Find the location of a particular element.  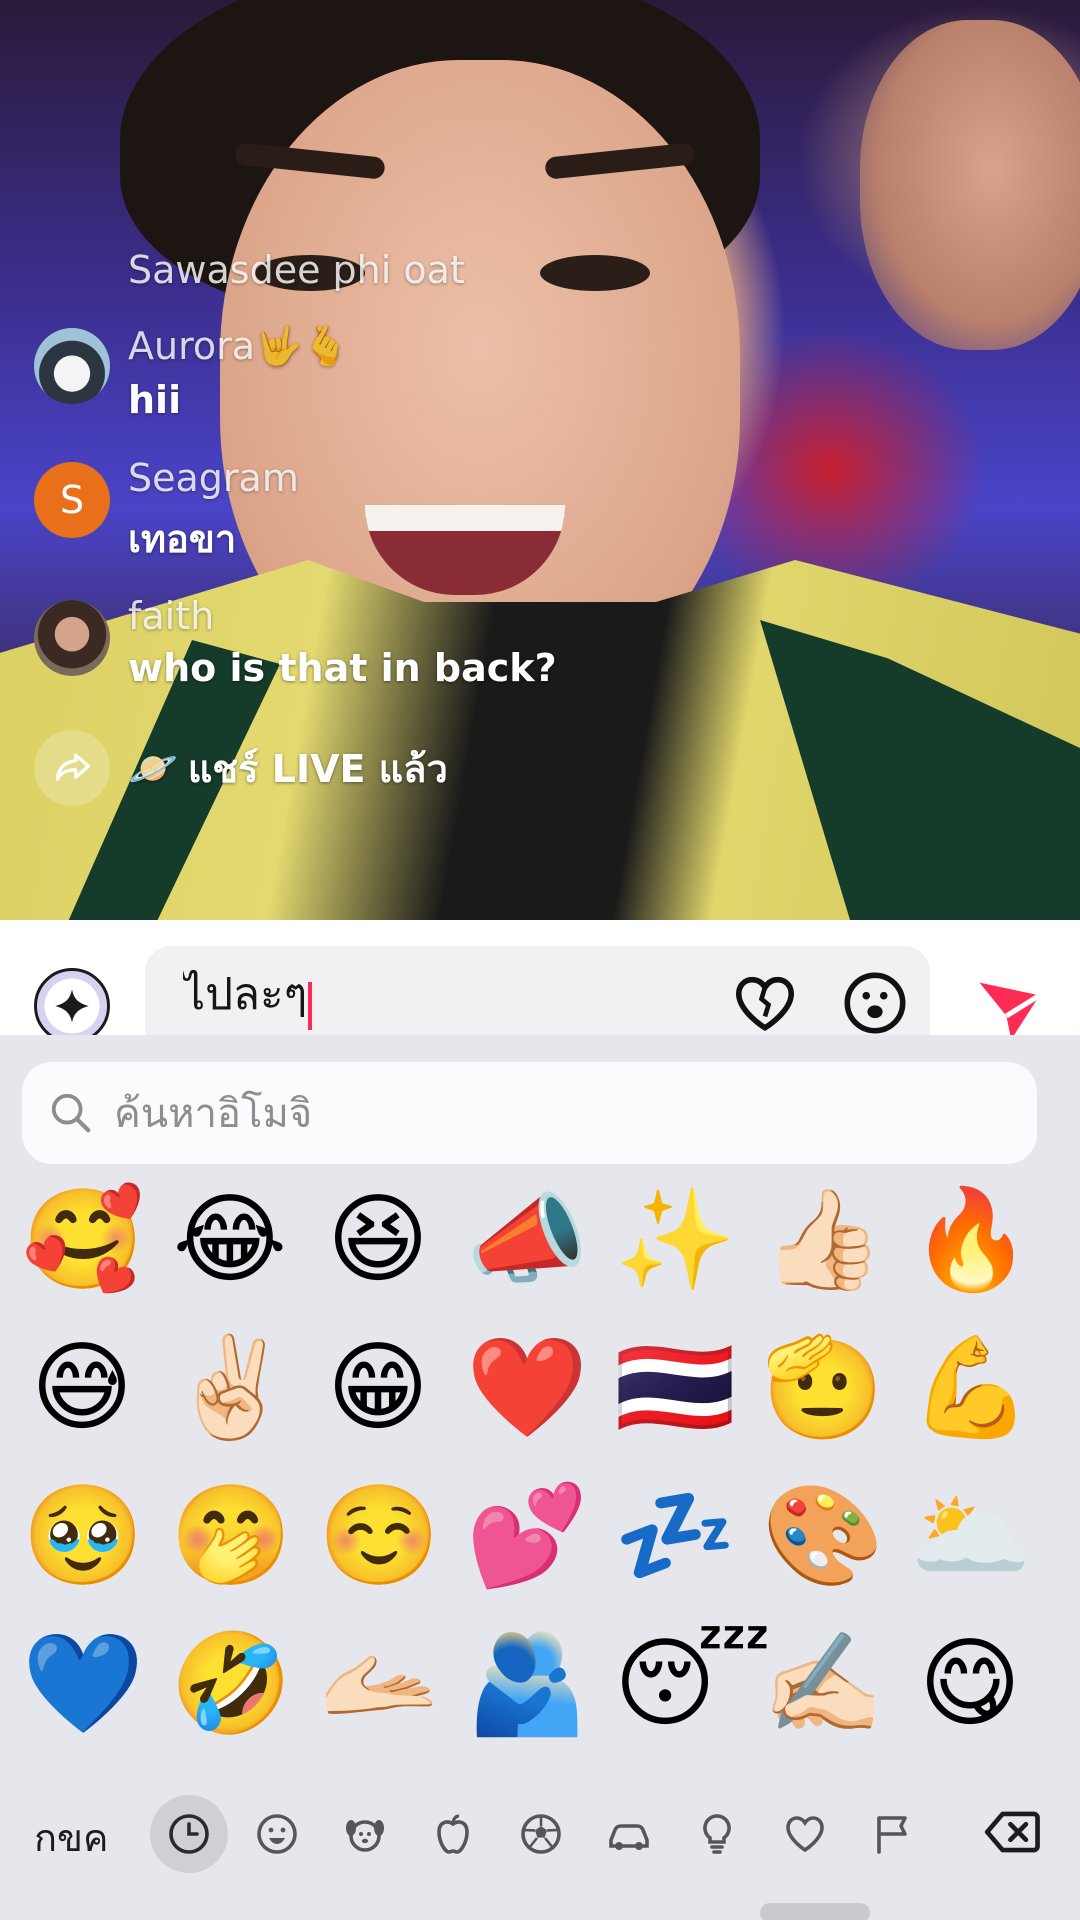

emoji-key: 😆 is located at coordinates (378, 1240).